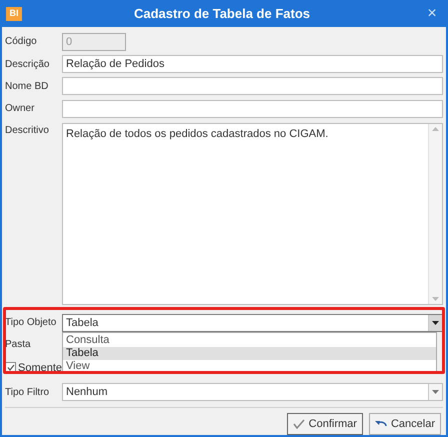 This screenshot has width=448, height=437. Describe the element at coordinates (27, 87) in the screenshot. I see `field-label: Nome BD` at that location.